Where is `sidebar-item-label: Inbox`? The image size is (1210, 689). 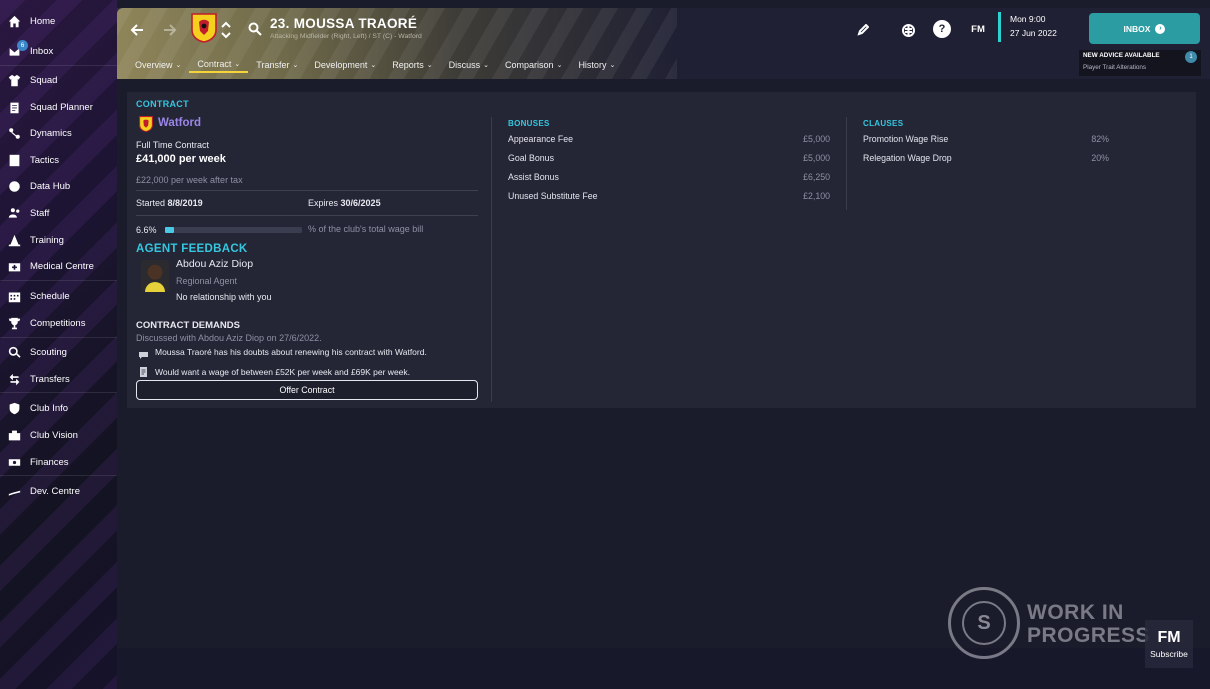
sidebar-item-label: Inbox is located at coordinates (42, 51).